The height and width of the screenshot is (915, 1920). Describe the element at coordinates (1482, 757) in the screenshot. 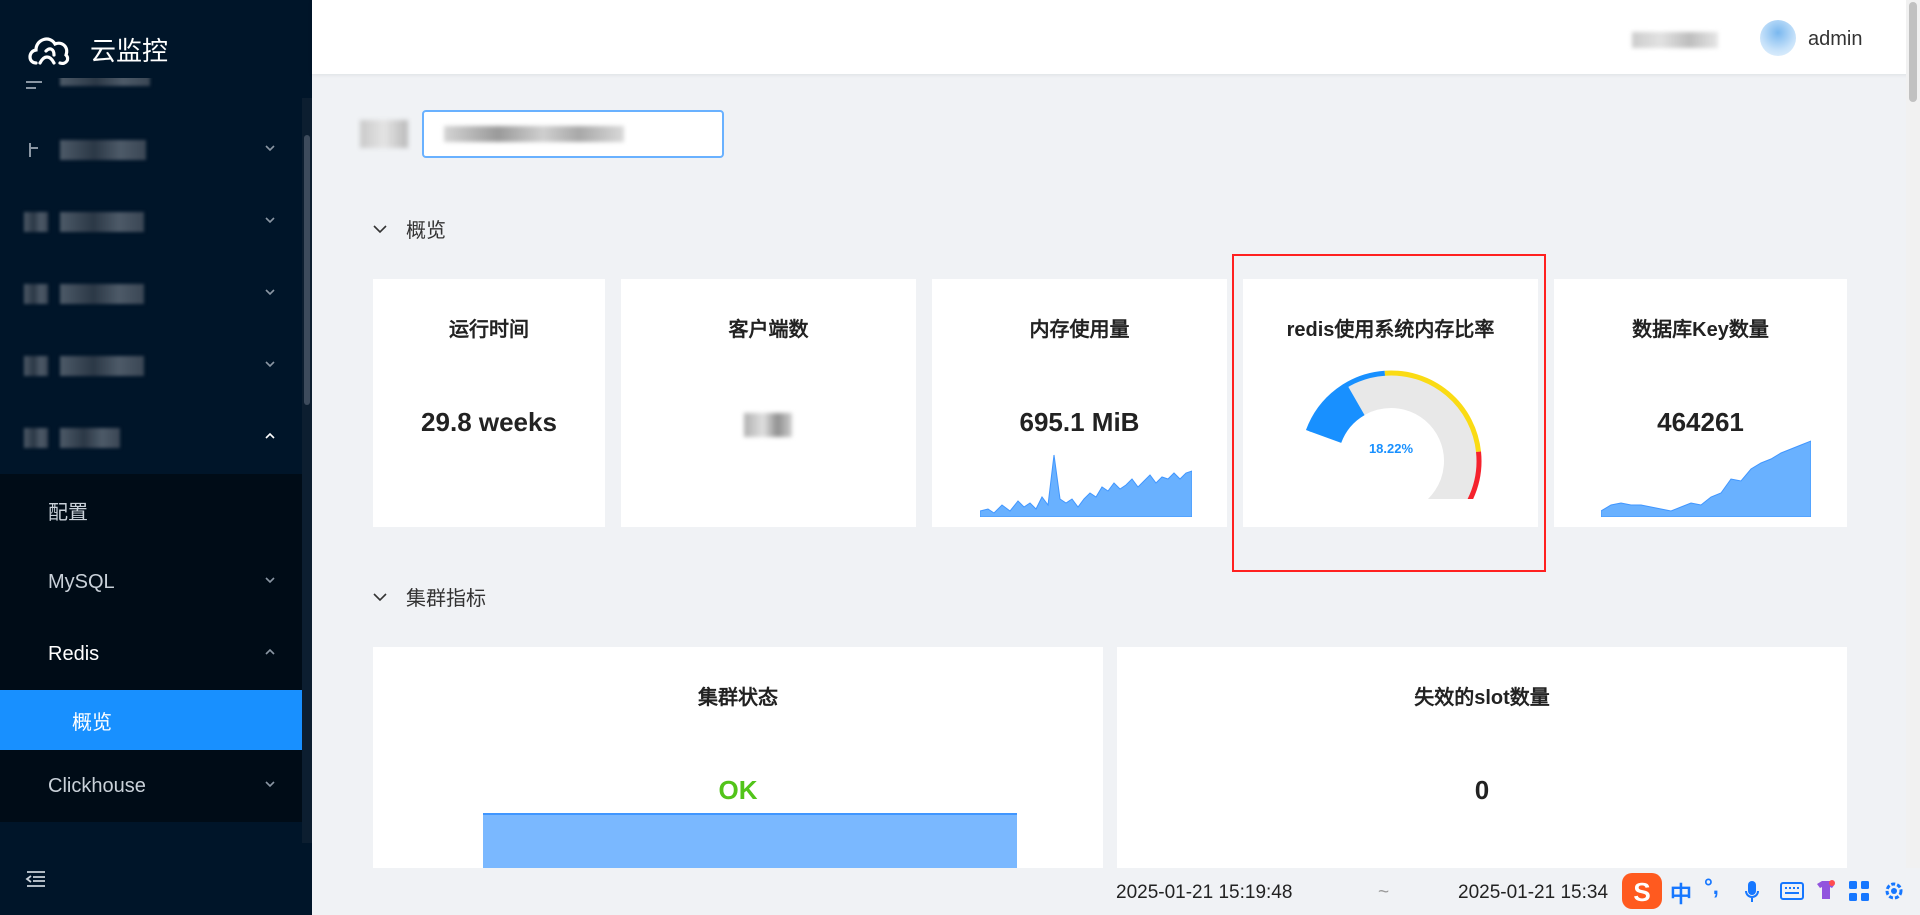

I see `card-failed-slots: 失效的slot数量 0` at that location.